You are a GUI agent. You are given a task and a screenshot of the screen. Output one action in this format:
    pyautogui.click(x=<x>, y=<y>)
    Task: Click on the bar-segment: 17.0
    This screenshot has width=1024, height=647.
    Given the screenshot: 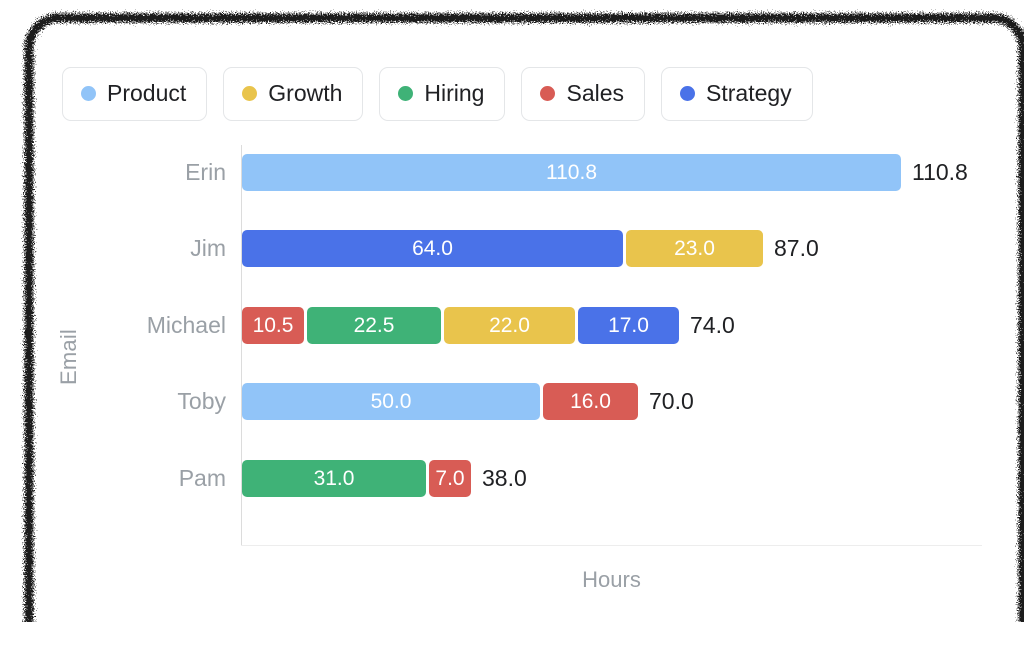 What is the action you would take?
    pyautogui.click(x=628, y=325)
    